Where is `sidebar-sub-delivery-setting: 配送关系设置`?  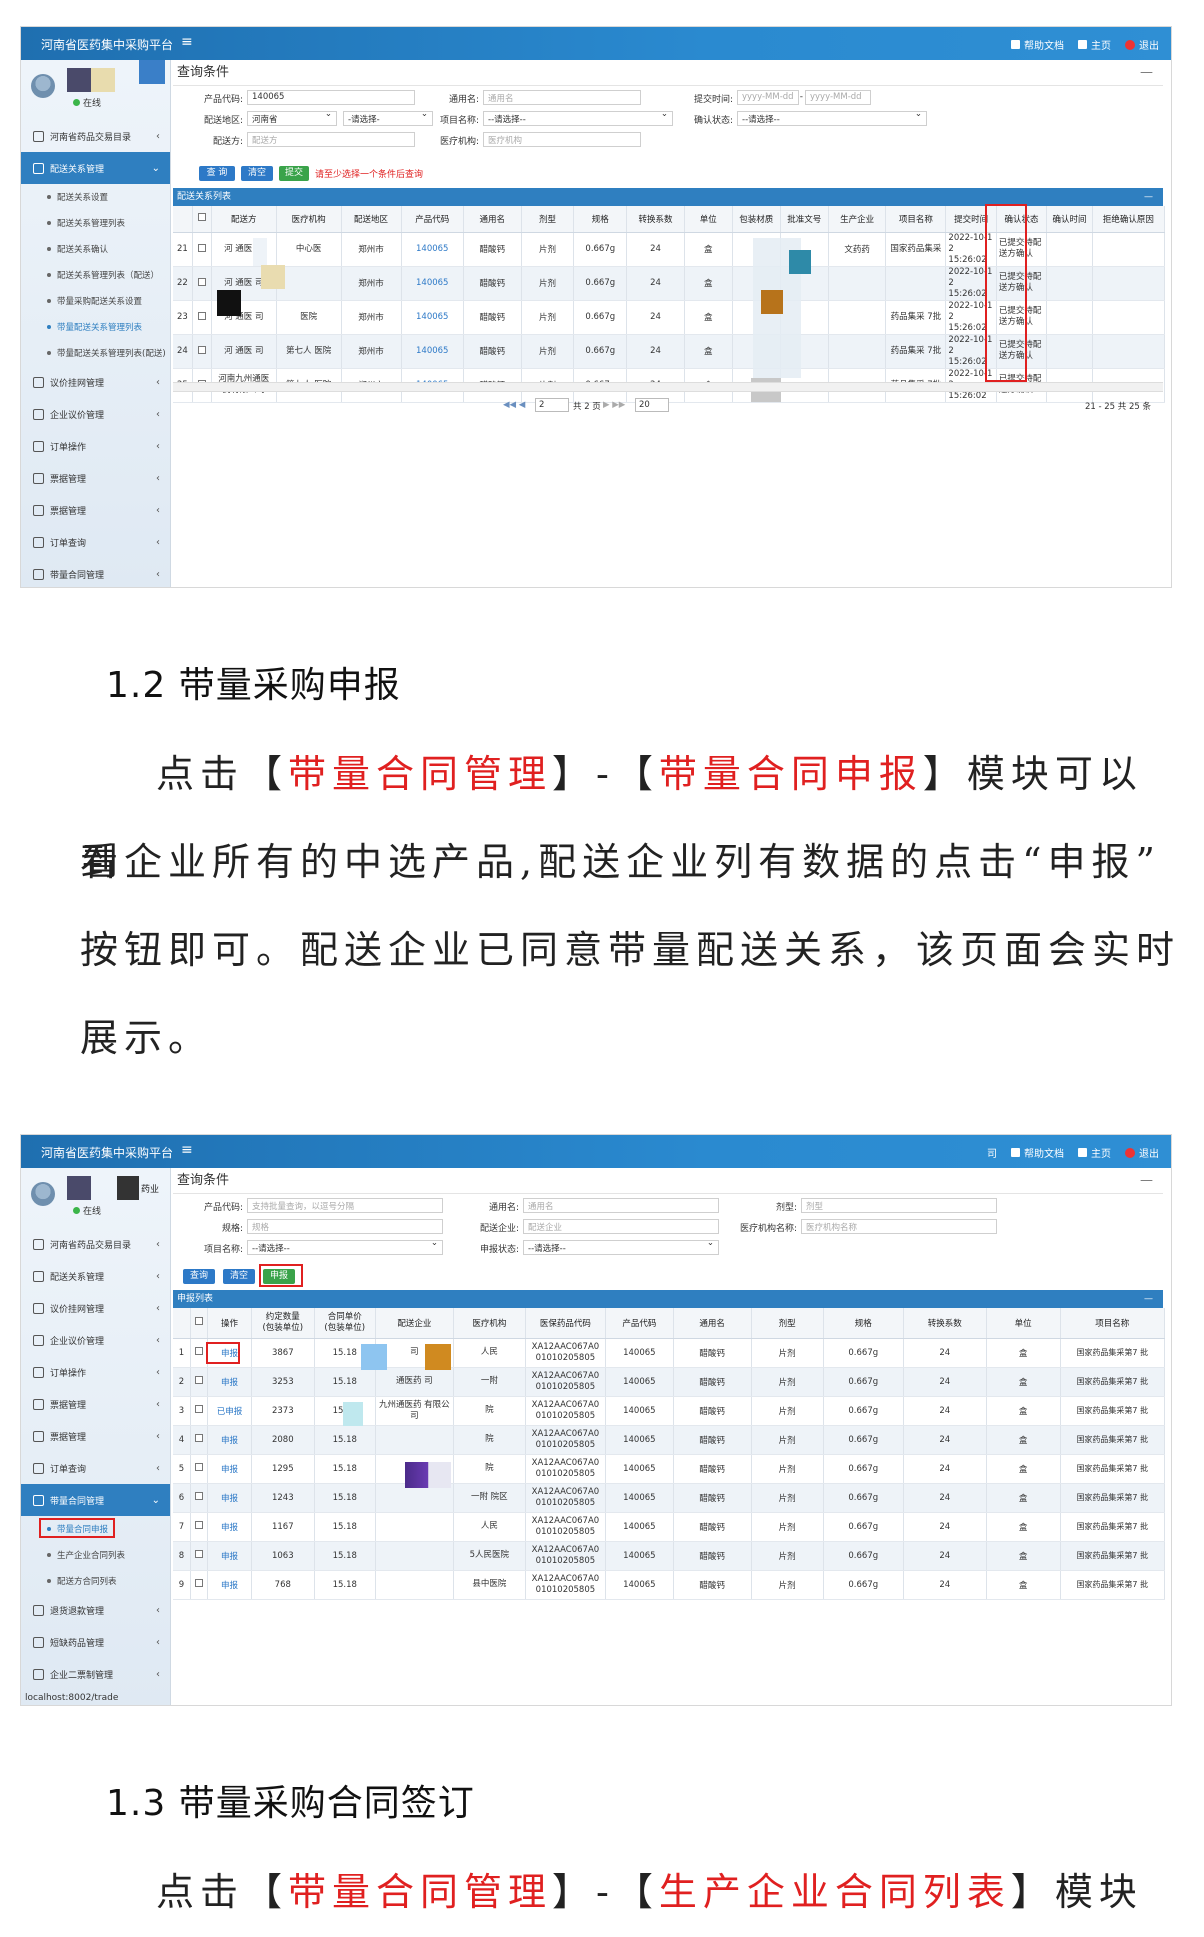 sidebar-sub-delivery-setting: 配送关系设置 is located at coordinates (95, 197).